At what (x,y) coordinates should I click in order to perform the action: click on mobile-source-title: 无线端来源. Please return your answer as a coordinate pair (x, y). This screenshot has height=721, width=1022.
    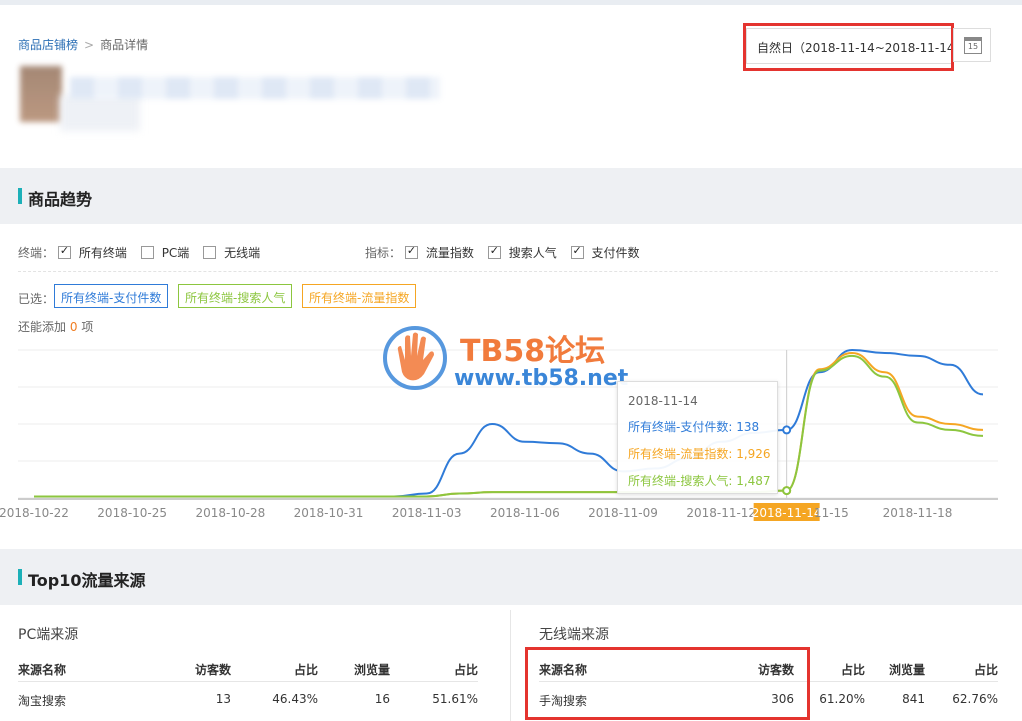
    Looking at the image, I should click on (574, 635).